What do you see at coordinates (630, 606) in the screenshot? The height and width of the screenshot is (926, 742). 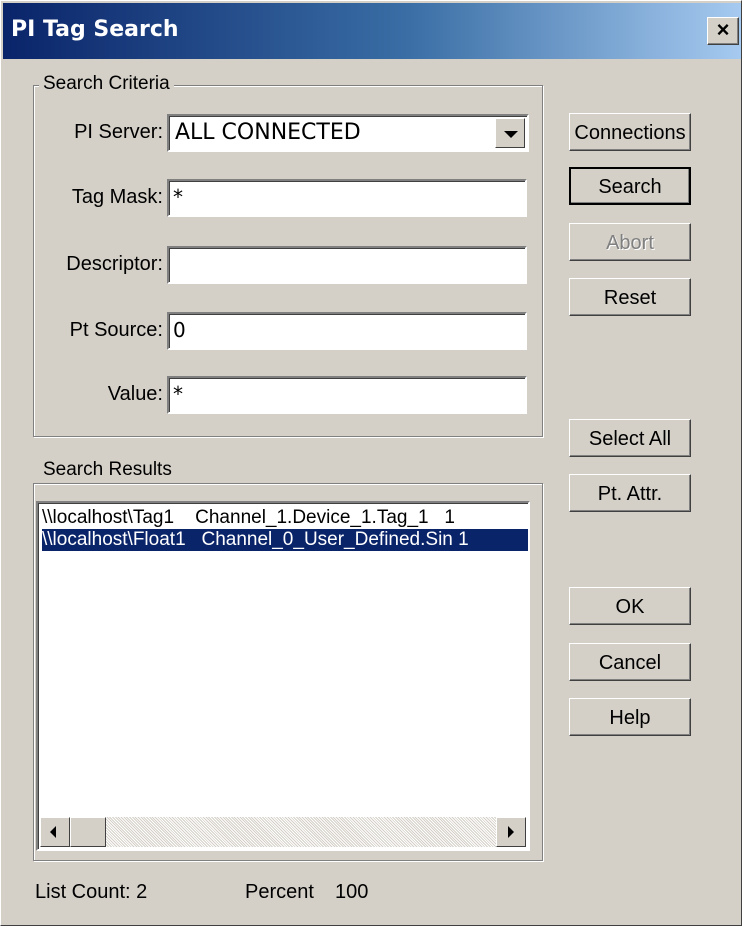 I see `ok-button: OK` at bounding box center [630, 606].